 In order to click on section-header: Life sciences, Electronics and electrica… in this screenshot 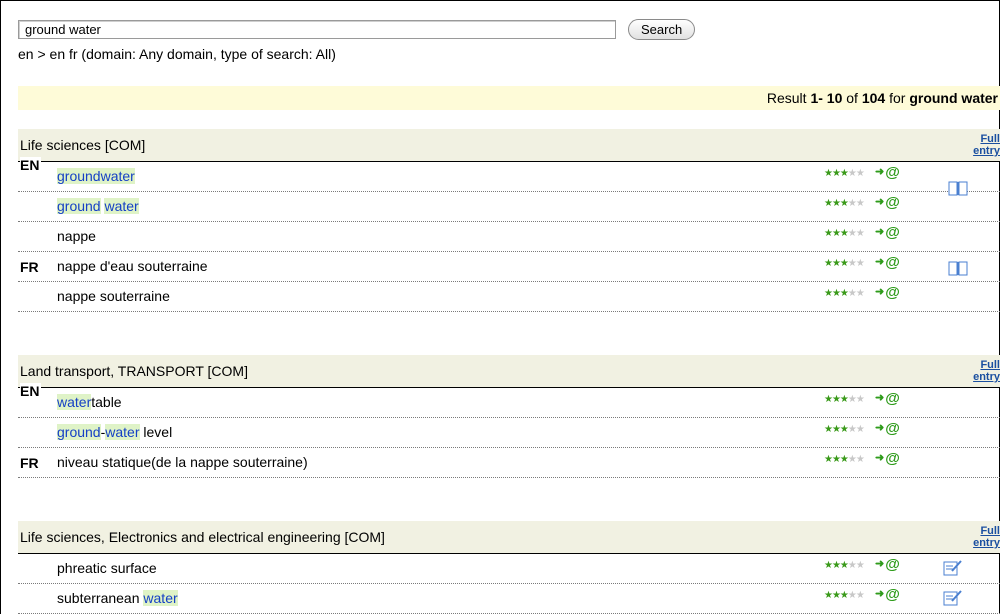, I will do `click(509, 537)`.